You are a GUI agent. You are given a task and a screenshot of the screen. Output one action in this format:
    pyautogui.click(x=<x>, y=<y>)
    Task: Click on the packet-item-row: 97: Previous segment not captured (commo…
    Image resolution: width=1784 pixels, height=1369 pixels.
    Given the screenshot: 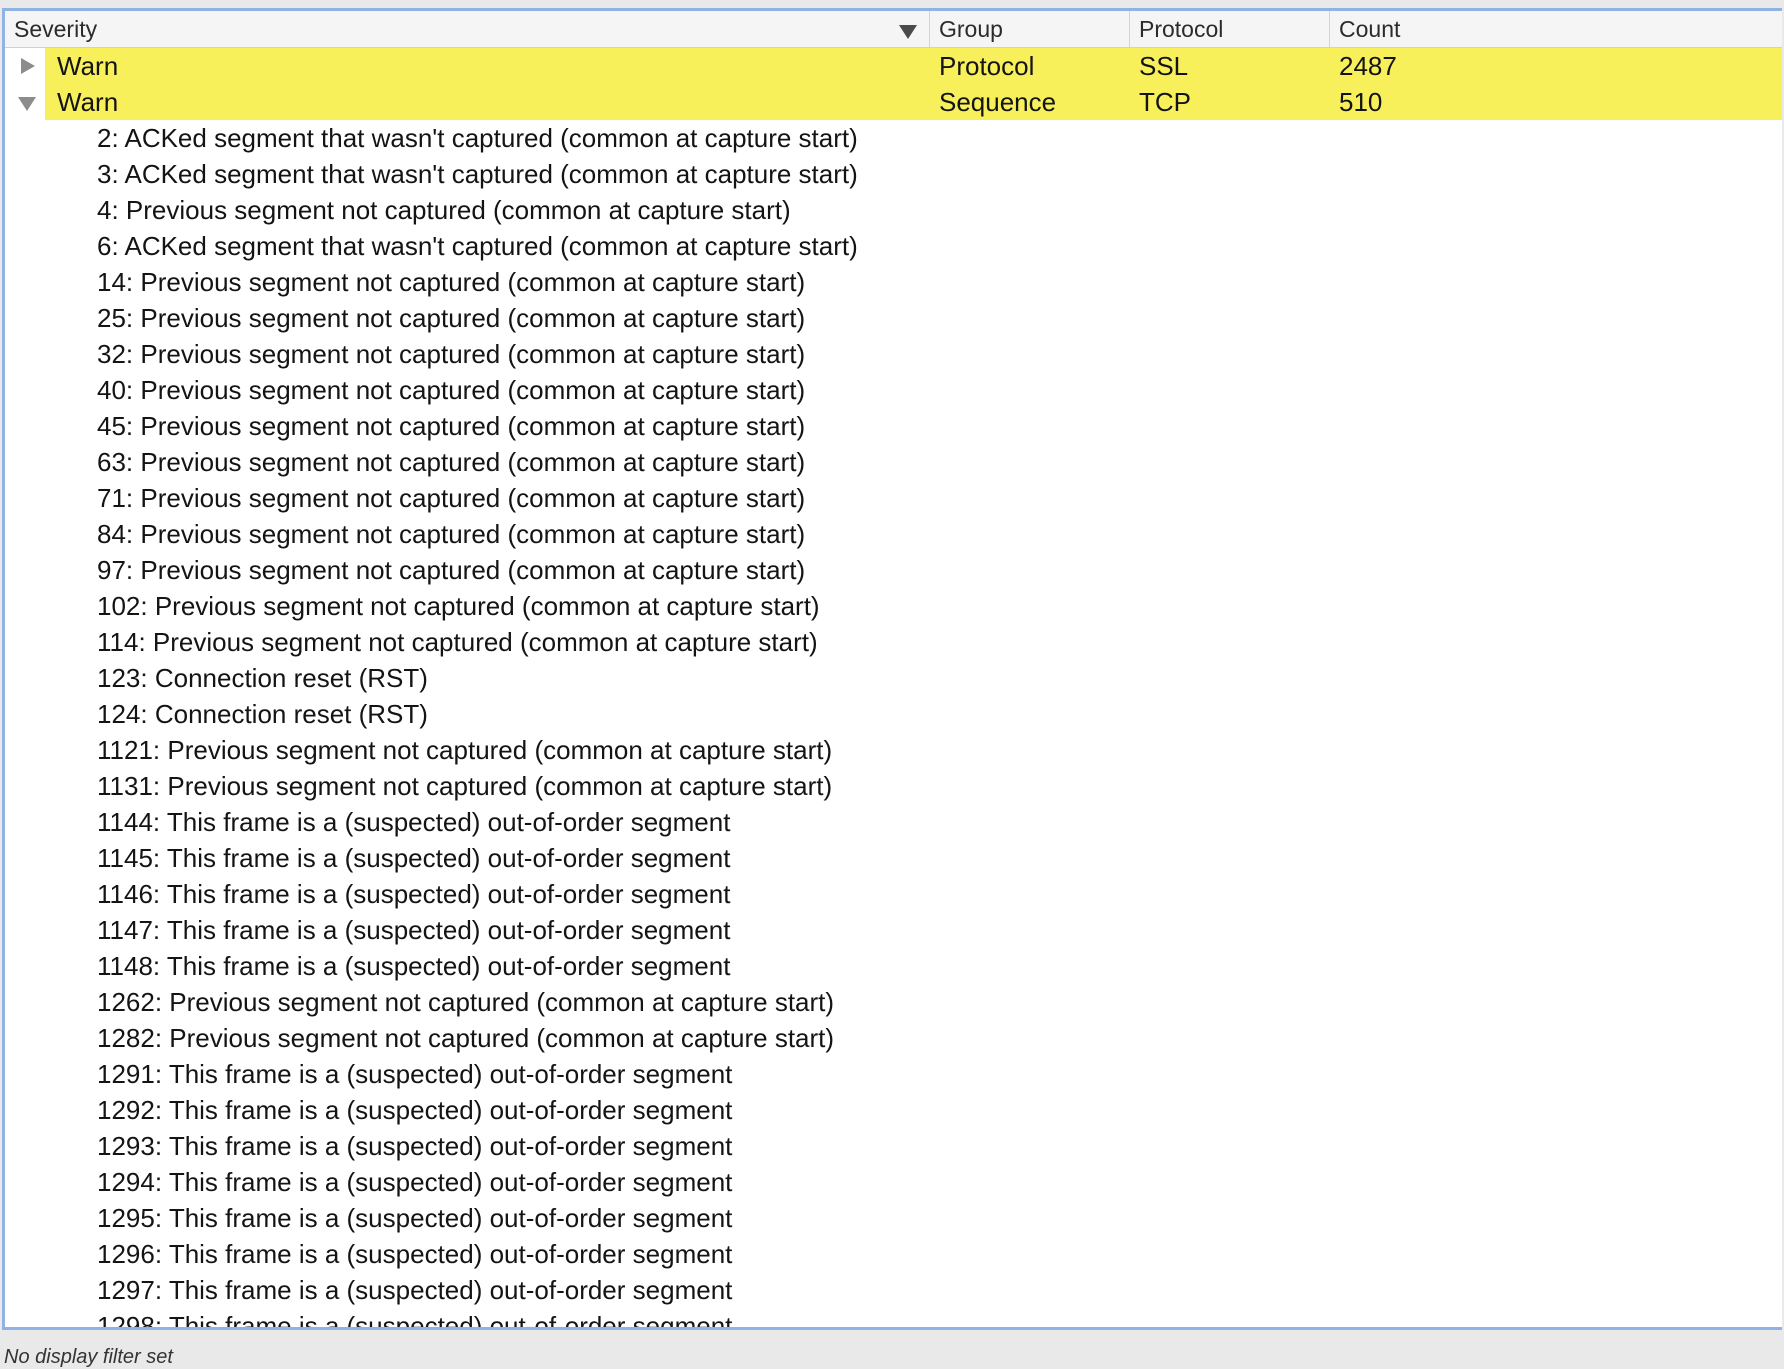 What is the action you would take?
    pyautogui.click(x=893, y=570)
    